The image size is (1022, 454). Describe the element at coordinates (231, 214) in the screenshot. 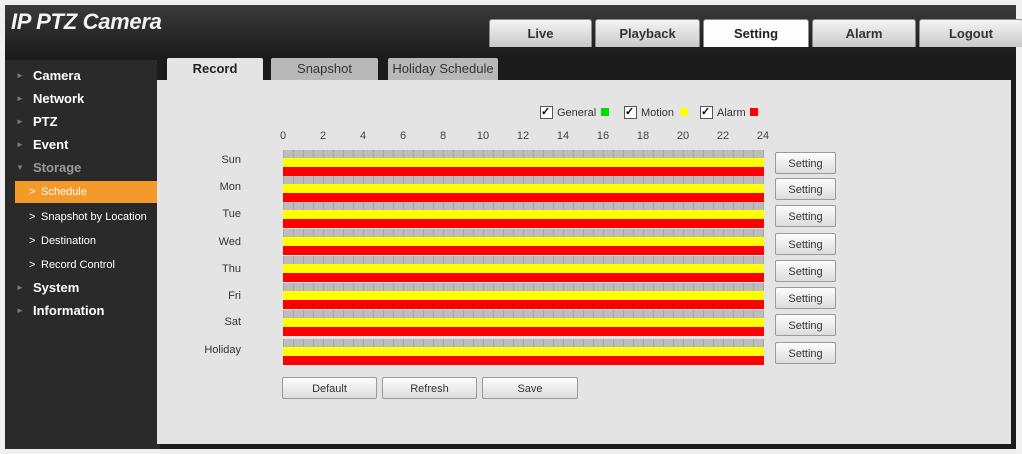

I see `day-label-tue: Tue` at that location.